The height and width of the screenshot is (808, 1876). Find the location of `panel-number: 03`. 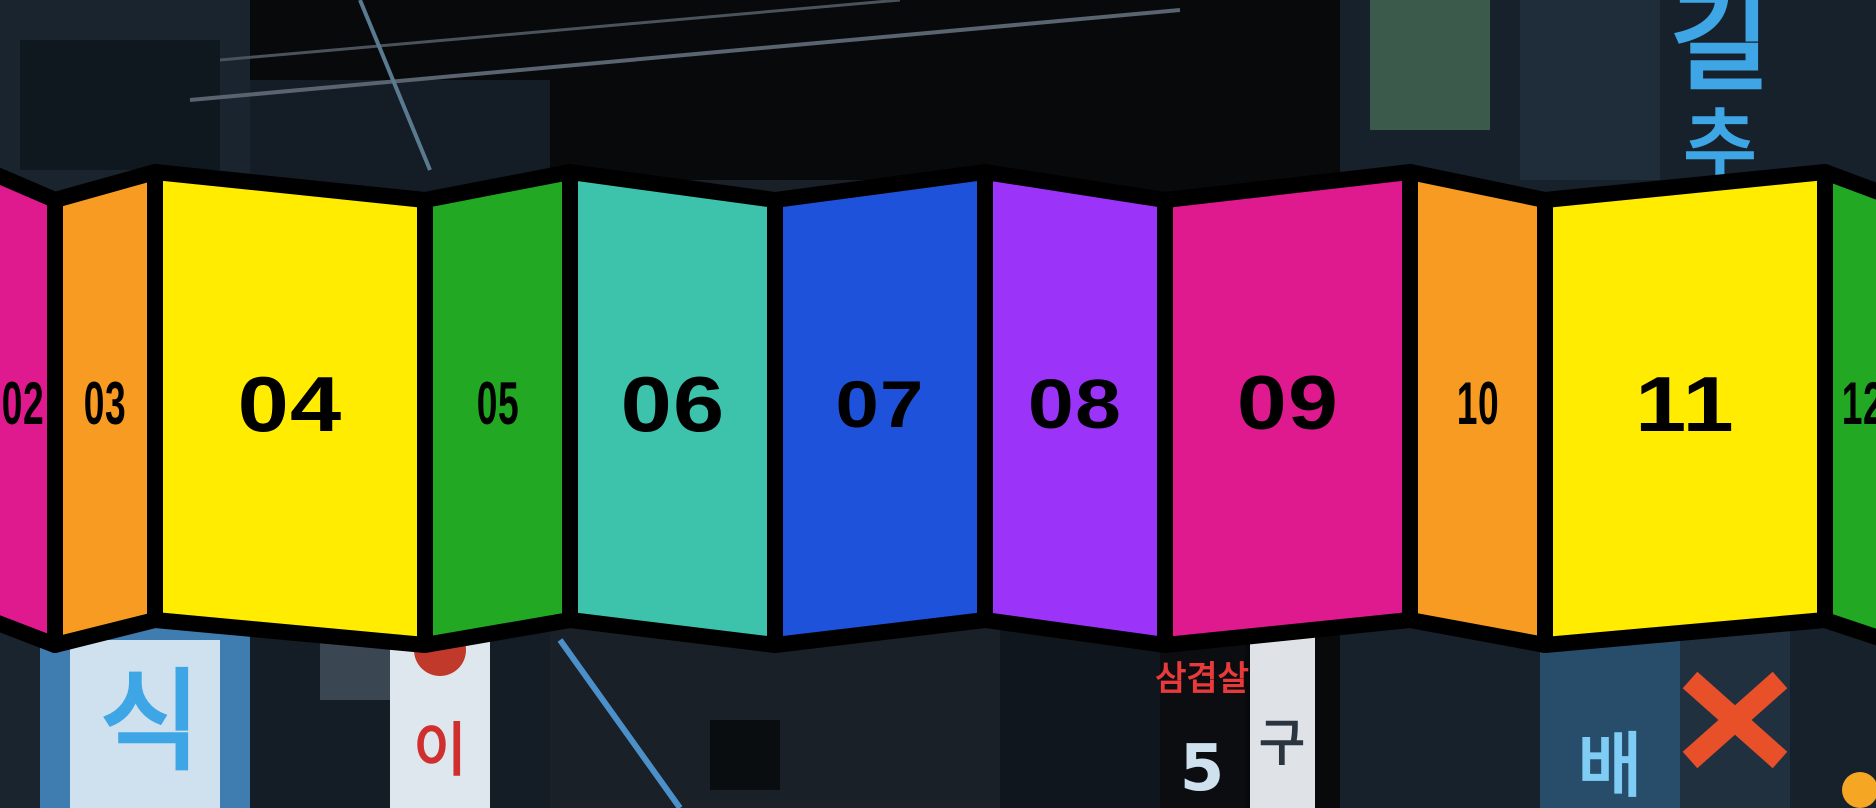

panel-number: 03 is located at coordinates (105, 403).